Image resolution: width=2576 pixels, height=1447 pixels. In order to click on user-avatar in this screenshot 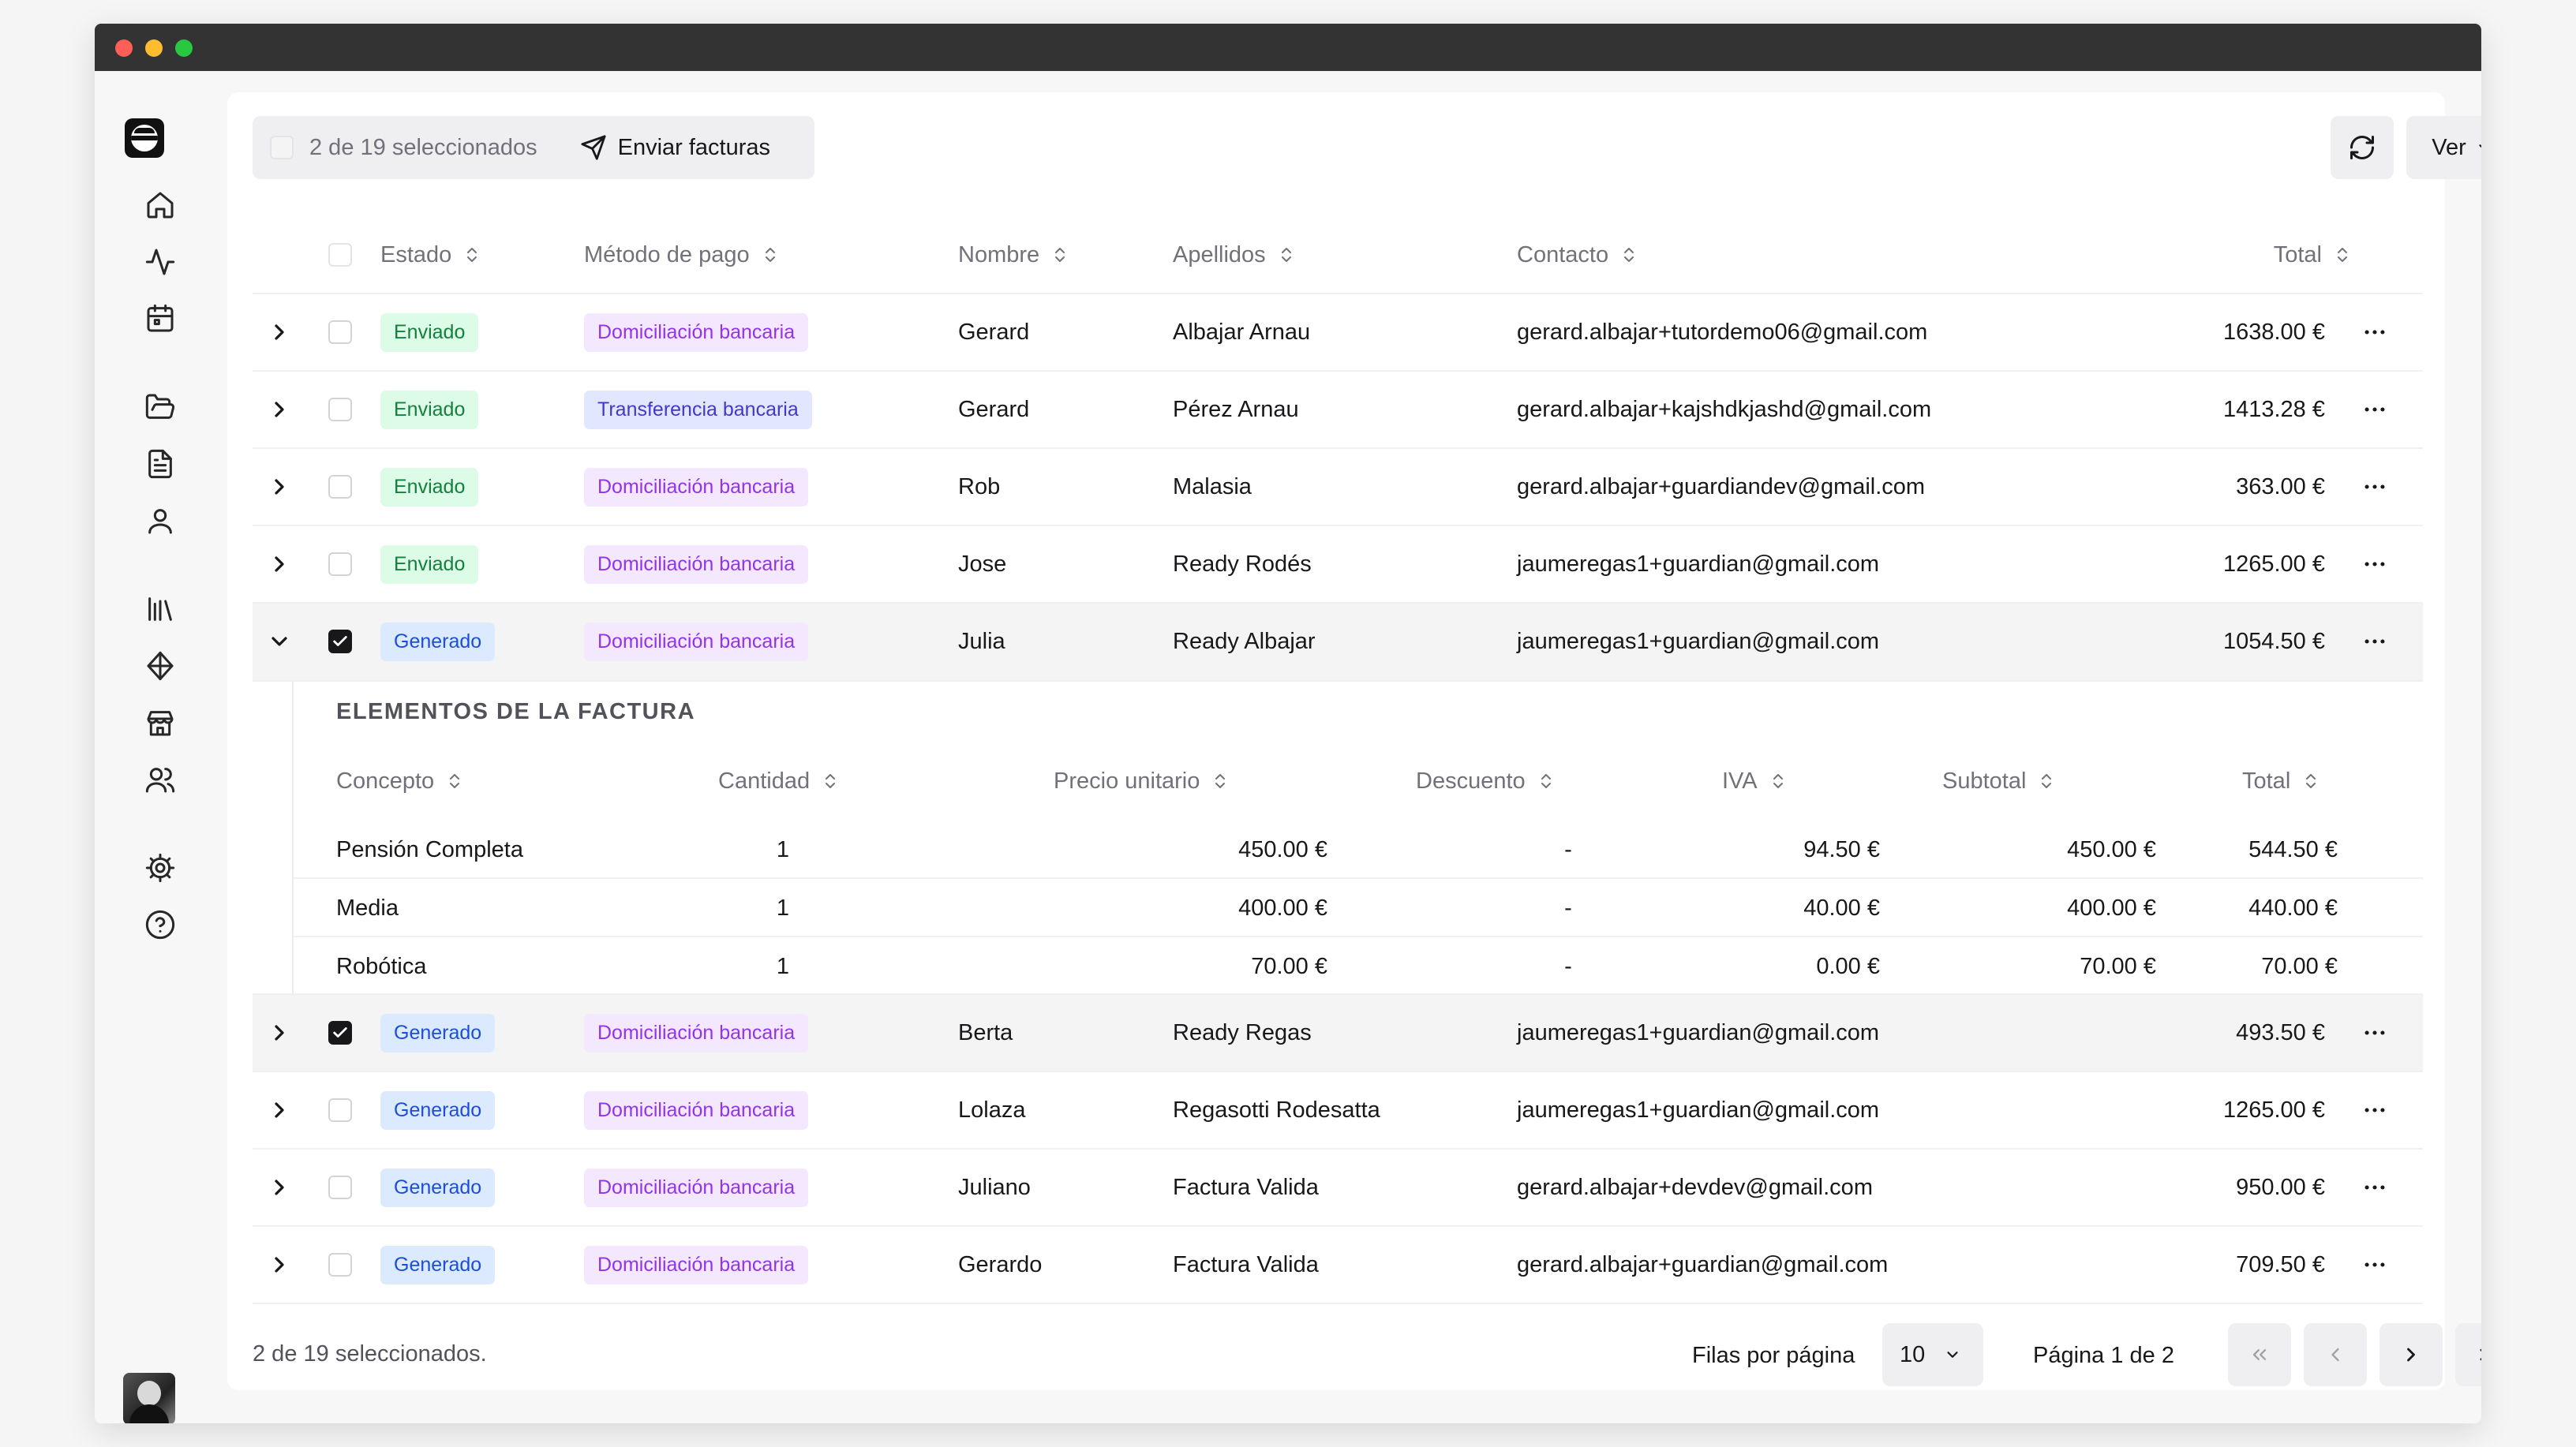, I will do `click(149, 1398)`.